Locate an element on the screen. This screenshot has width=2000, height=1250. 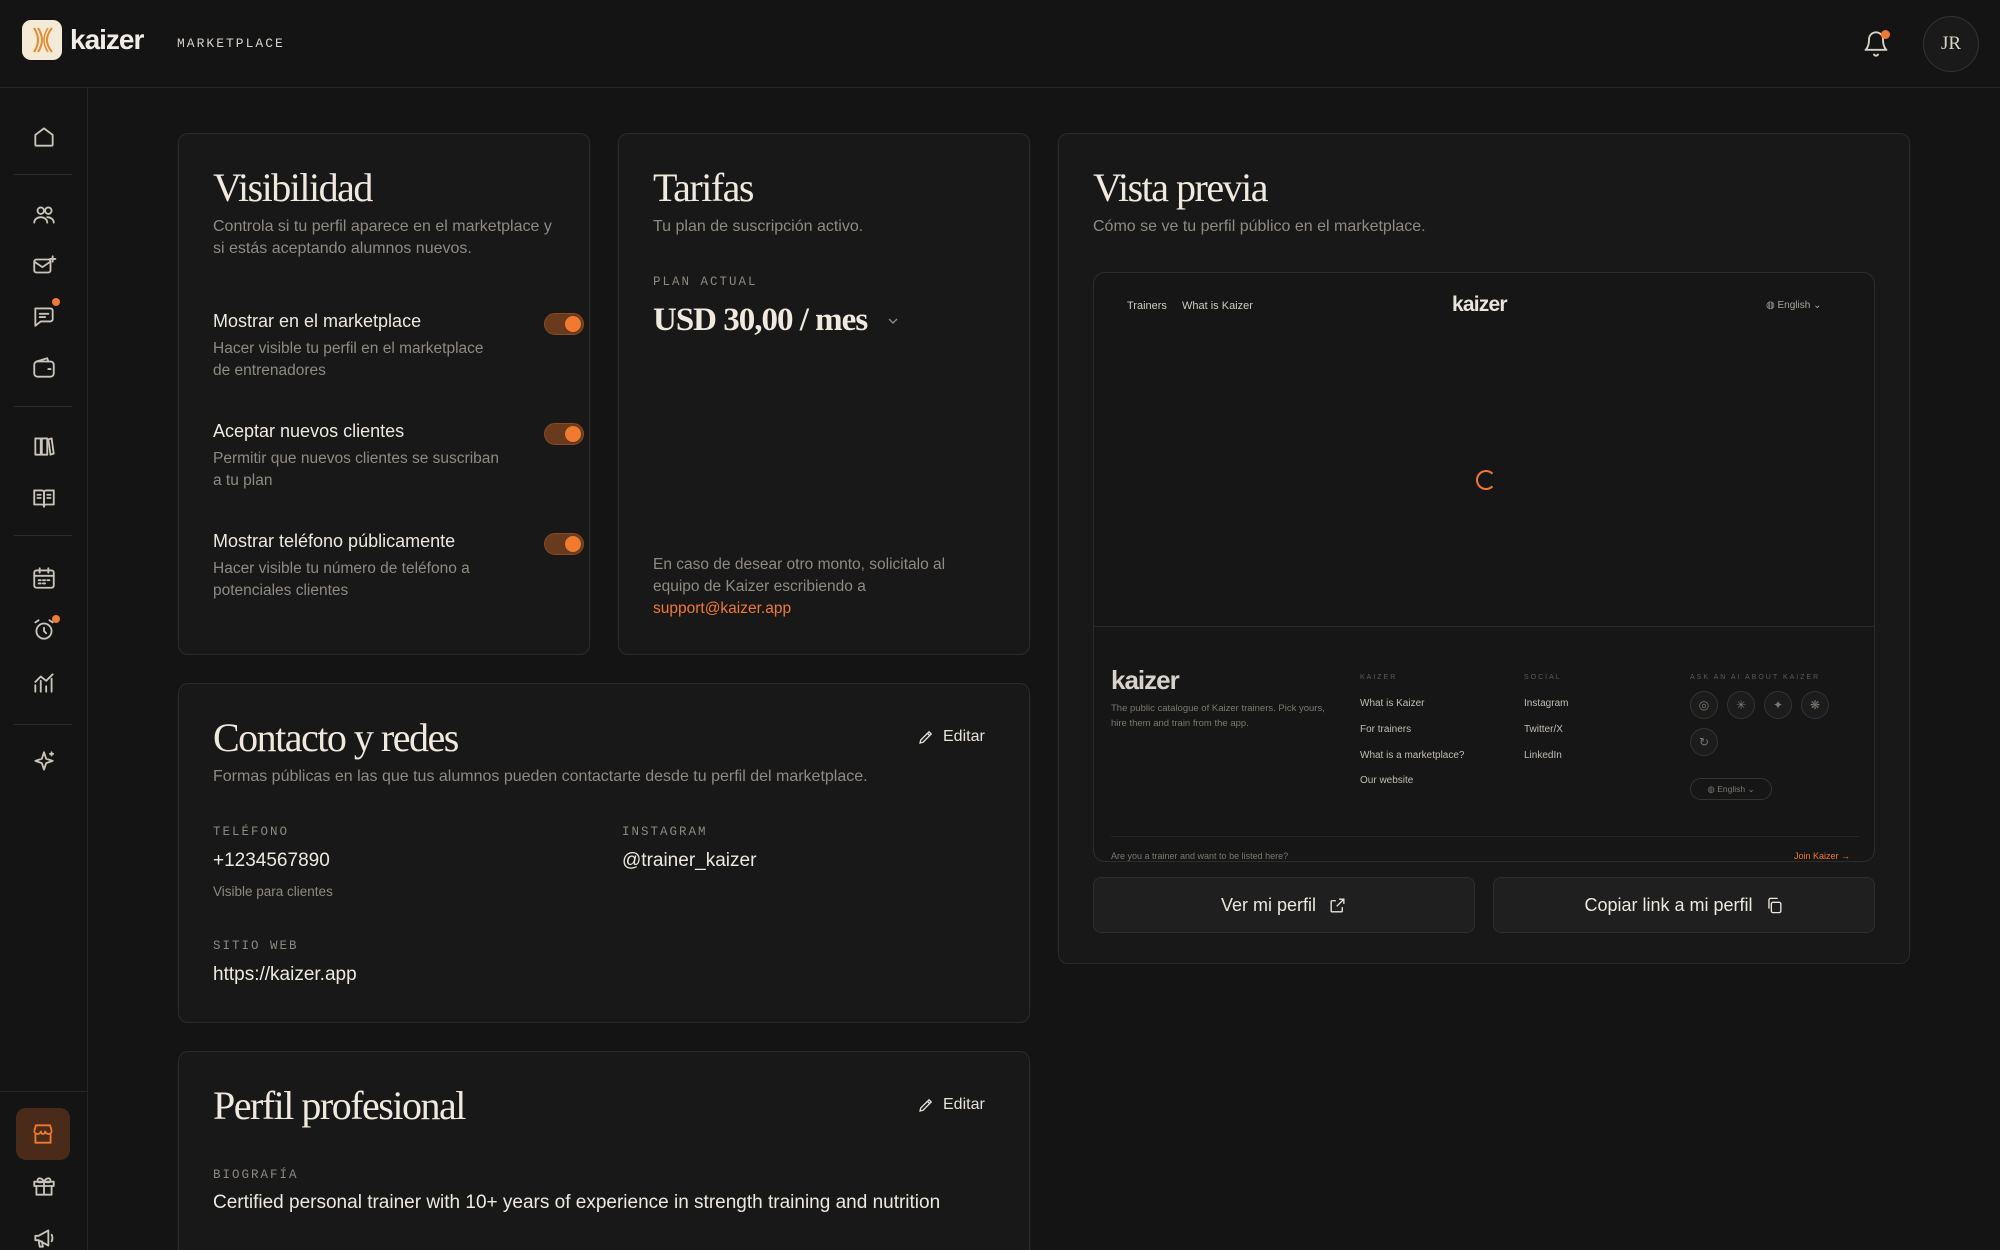
preview-link: Our website is located at coordinates (1387, 780).